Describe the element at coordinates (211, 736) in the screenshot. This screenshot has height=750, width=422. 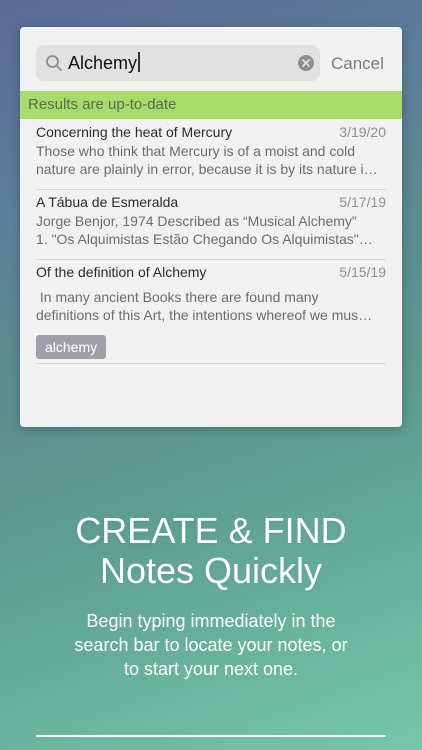
I see `home-indicator` at that location.